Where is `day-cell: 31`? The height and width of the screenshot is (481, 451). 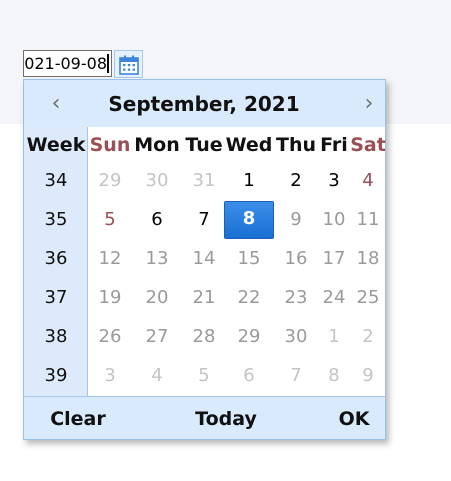 day-cell: 31 is located at coordinates (204, 181).